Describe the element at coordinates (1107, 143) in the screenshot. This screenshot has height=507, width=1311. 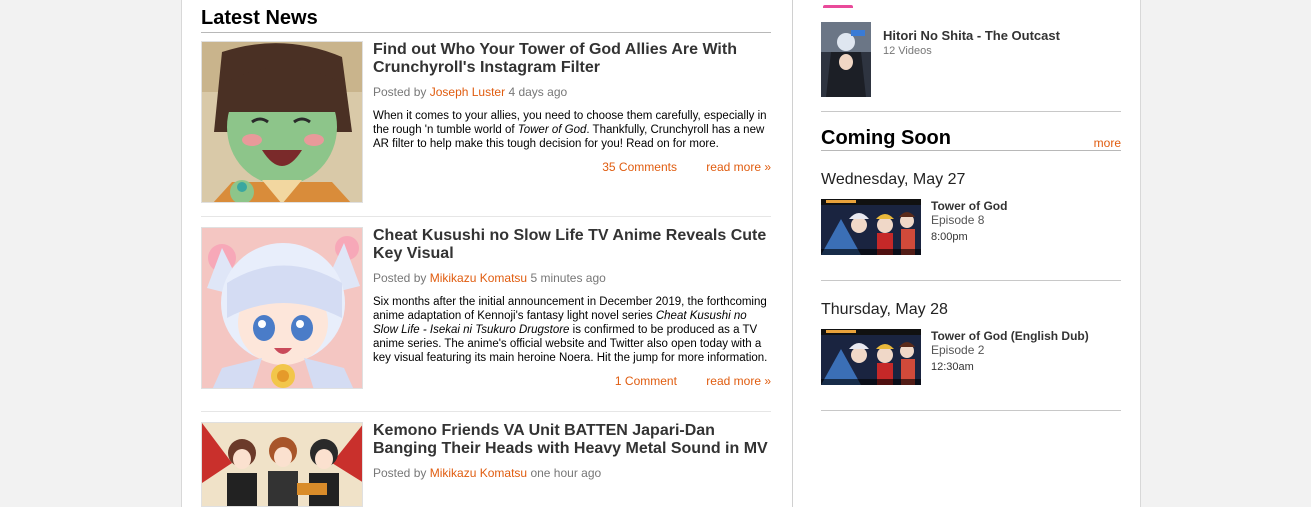
I see `coming-soon-more-link: more` at that location.